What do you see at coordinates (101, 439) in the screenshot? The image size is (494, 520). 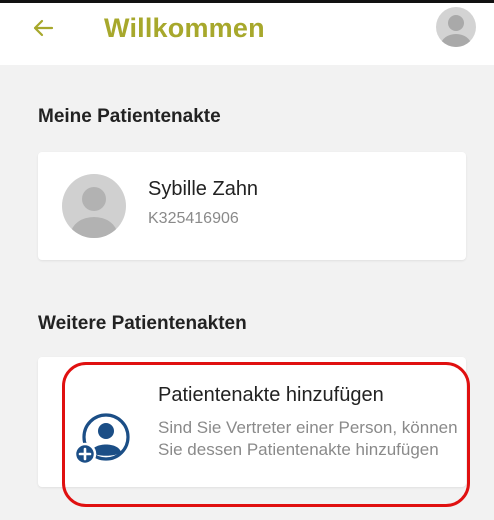 I see `add-person-icon` at bounding box center [101, 439].